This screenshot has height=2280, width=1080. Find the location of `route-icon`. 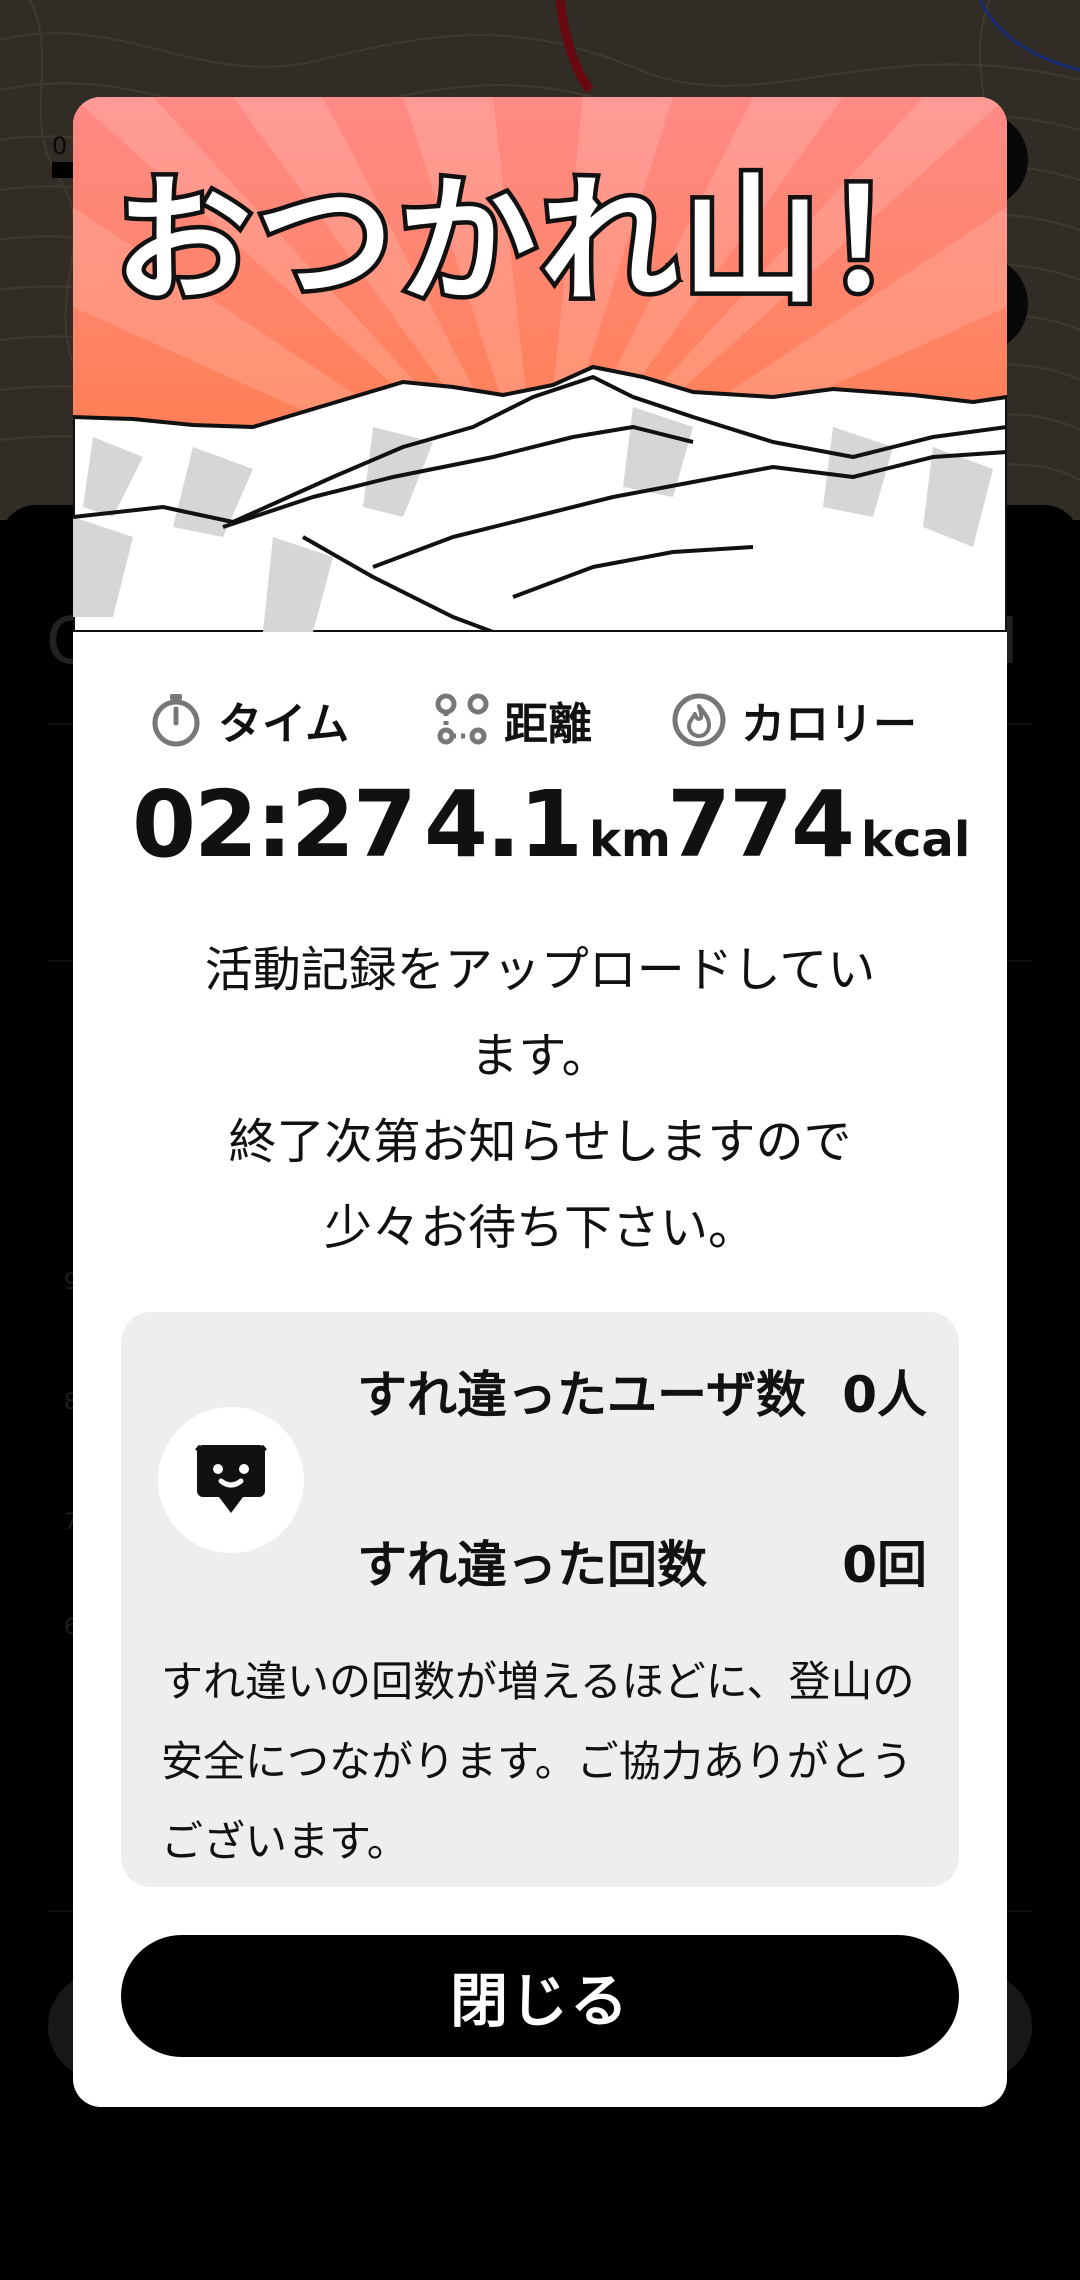

route-icon is located at coordinates (462, 720).